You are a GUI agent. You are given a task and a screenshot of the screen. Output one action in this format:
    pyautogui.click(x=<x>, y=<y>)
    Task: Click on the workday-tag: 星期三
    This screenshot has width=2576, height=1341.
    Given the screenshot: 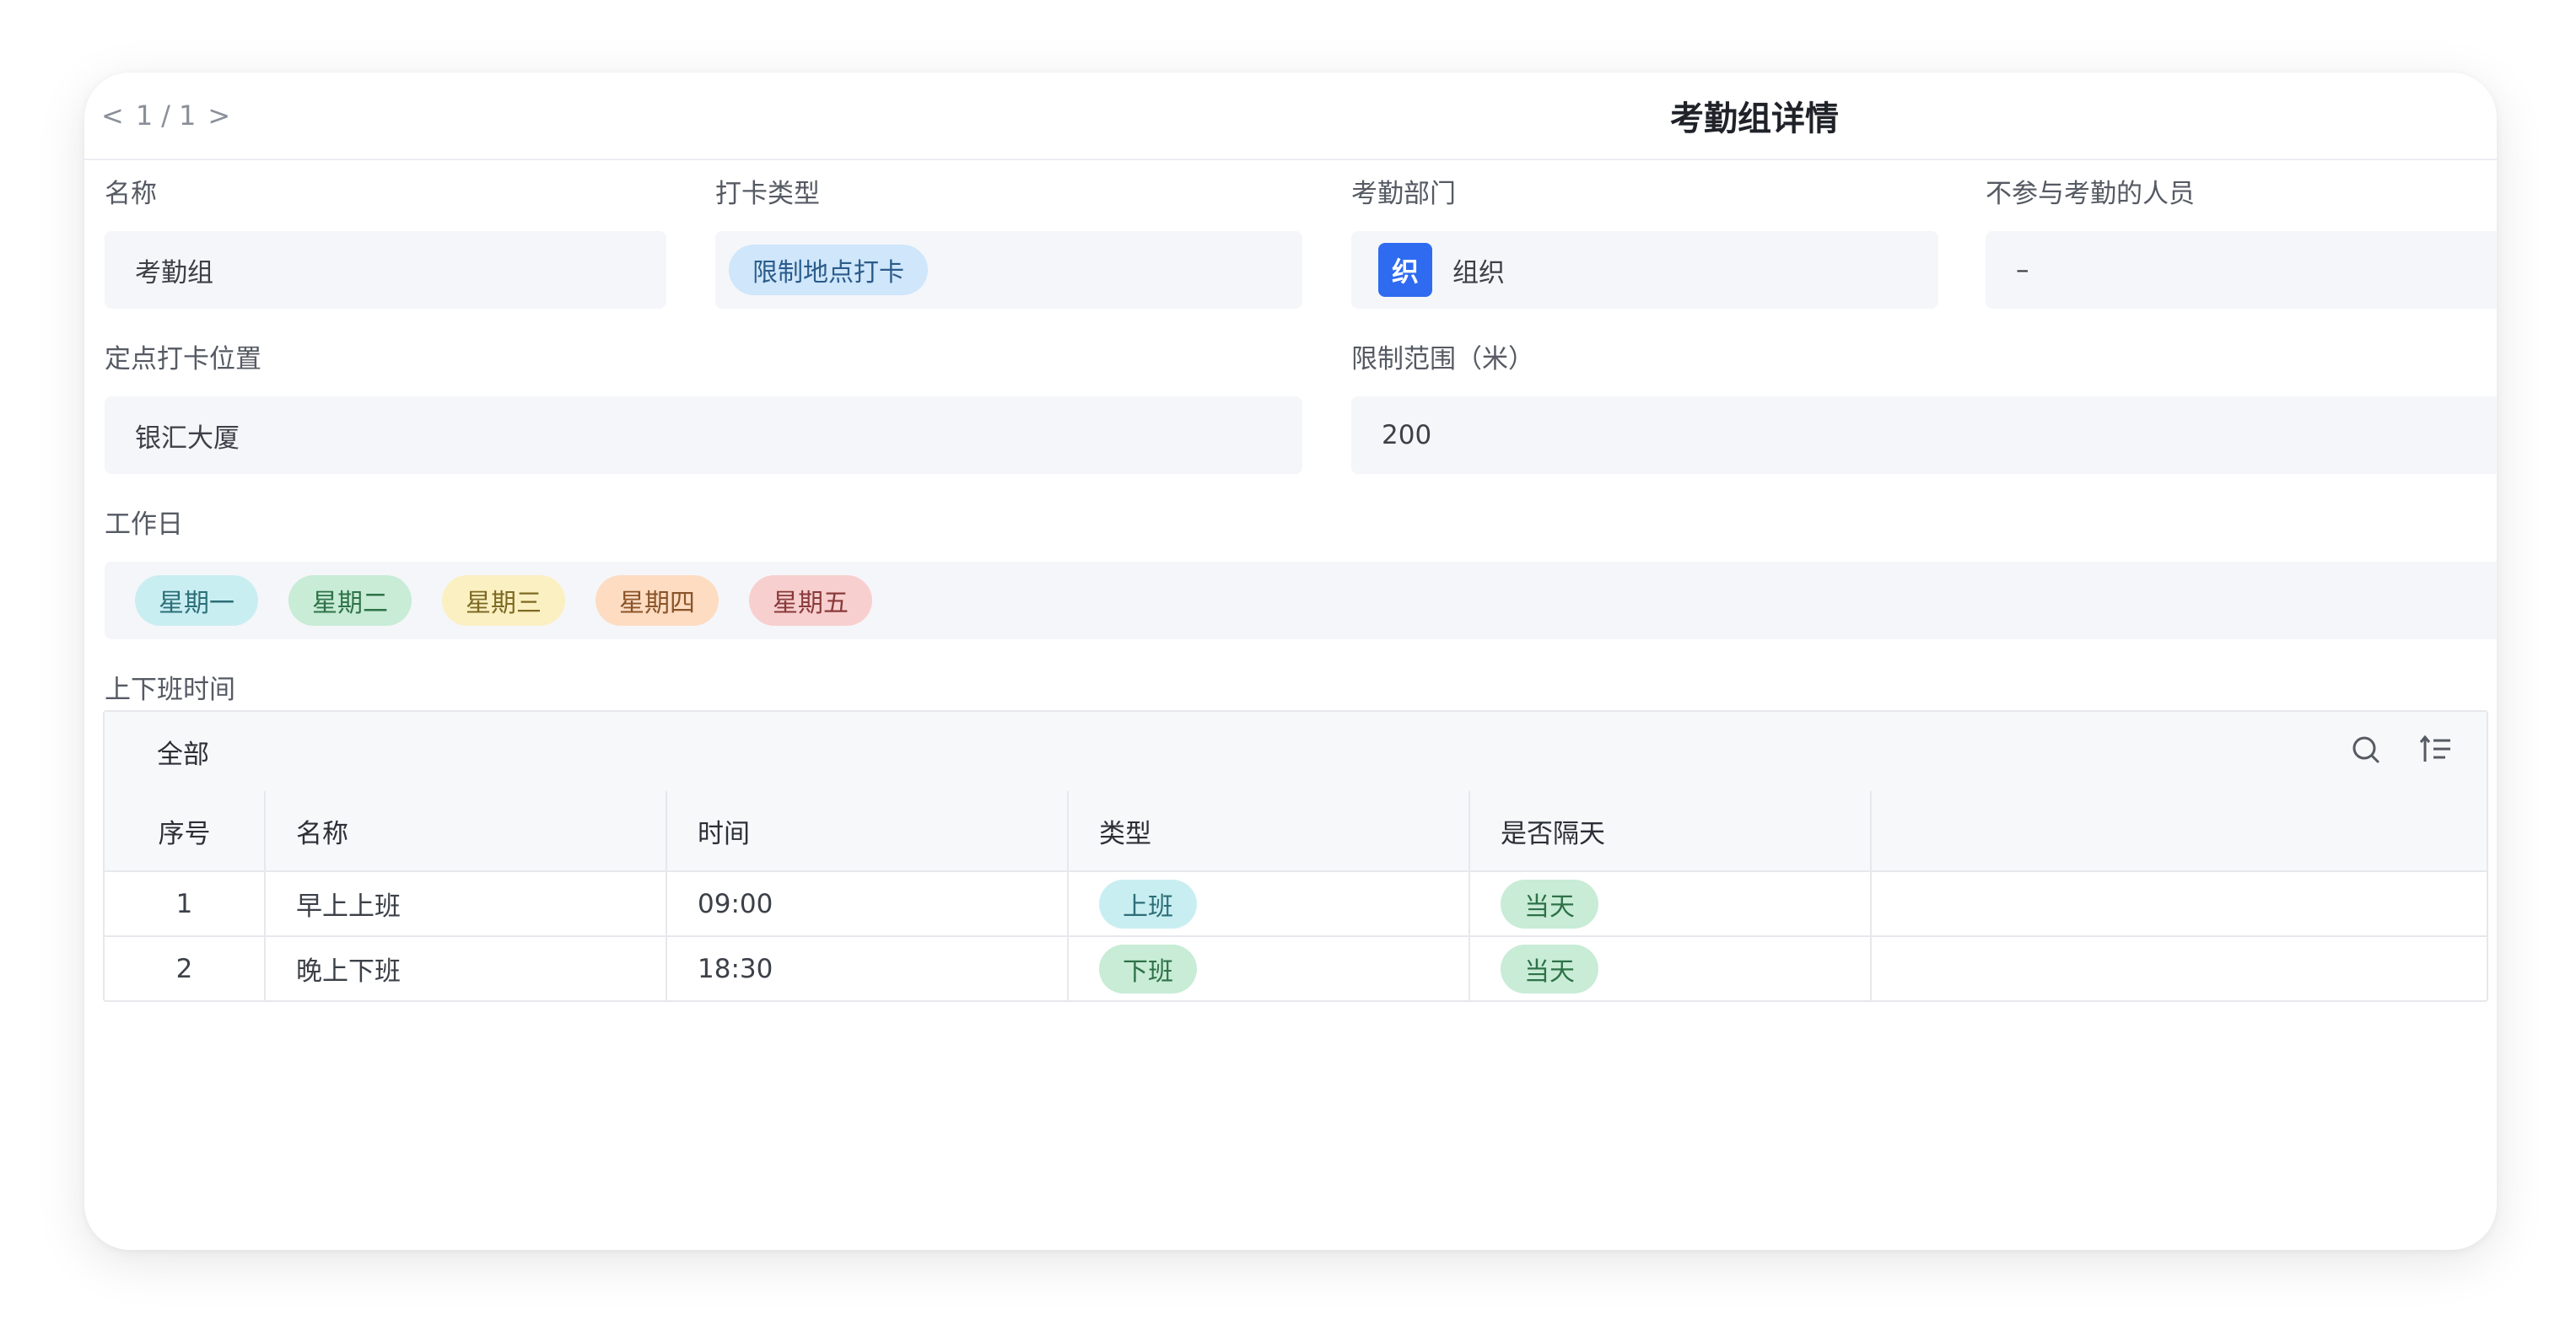 What is the action you would take?
    pyautogui.click(x=503, y=600)
    